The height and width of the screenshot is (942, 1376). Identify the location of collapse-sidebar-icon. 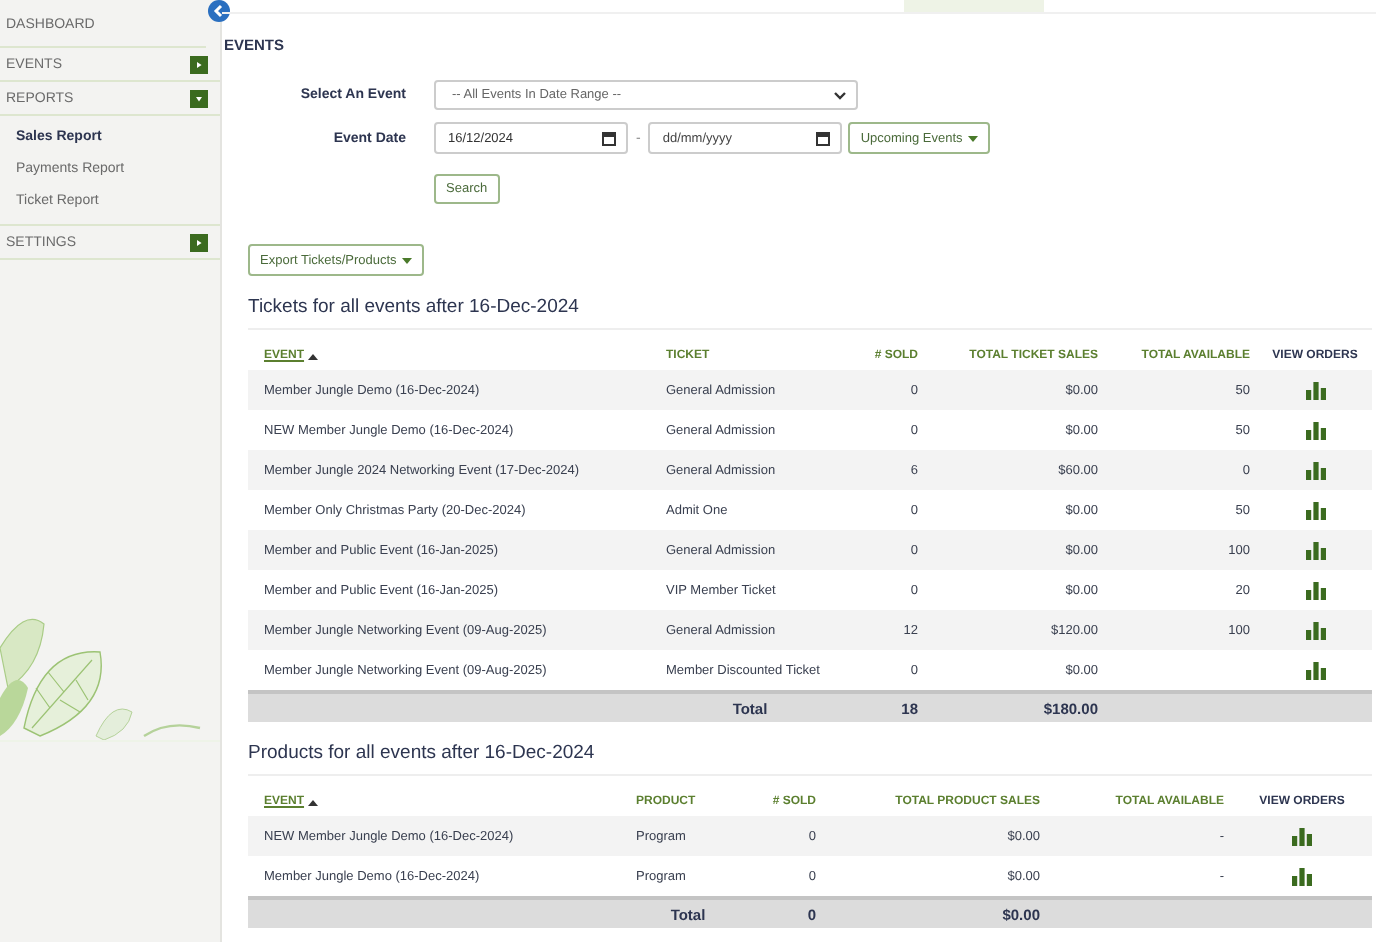
(219, 11).